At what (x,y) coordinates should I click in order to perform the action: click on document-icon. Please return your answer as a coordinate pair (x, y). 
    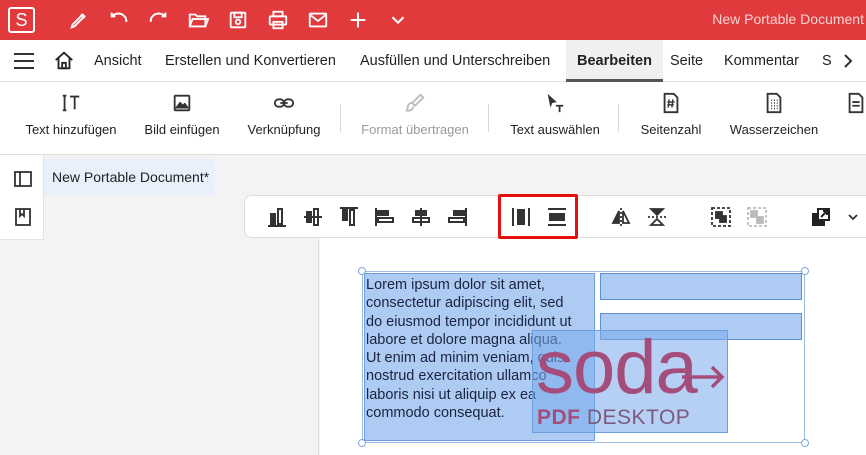
    Looking at the image, I should click on (856, 103).